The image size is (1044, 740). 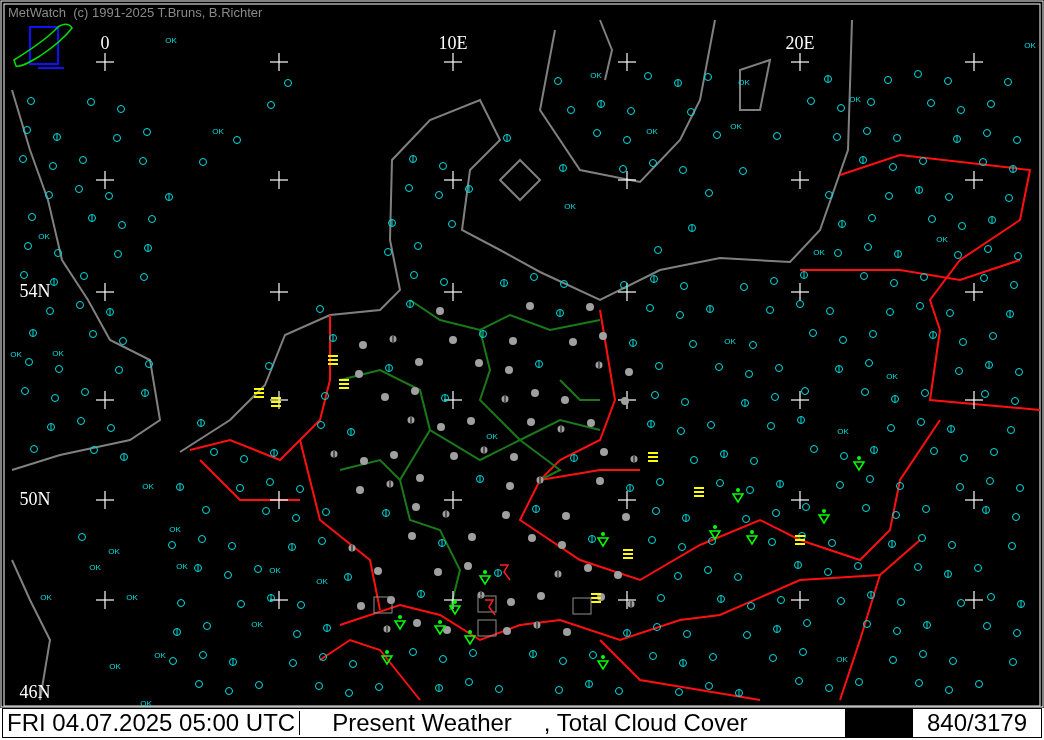 I want to click on datetime-text: FRI 04.07.2025 05:00 UTC, so click(x=152, y=723).